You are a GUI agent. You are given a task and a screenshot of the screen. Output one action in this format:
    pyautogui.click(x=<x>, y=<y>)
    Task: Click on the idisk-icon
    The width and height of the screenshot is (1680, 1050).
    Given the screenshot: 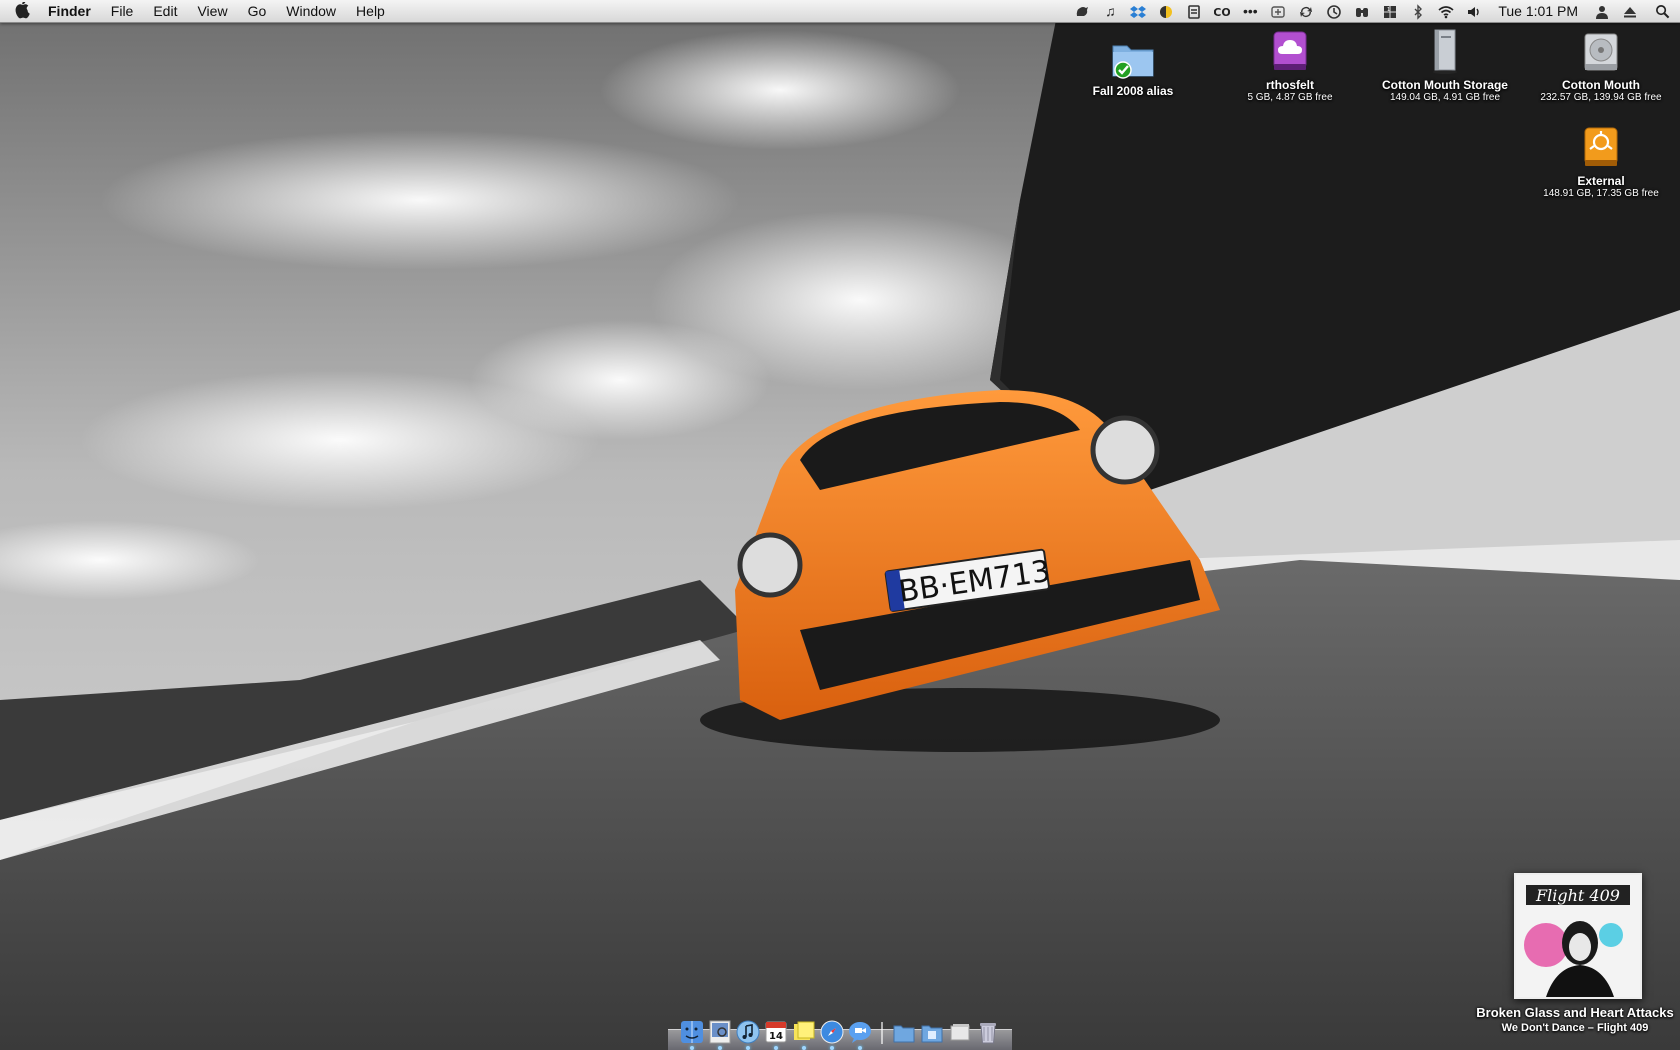 What is the action you would take?
    pyautogui.click(x=1290, y=52)
    